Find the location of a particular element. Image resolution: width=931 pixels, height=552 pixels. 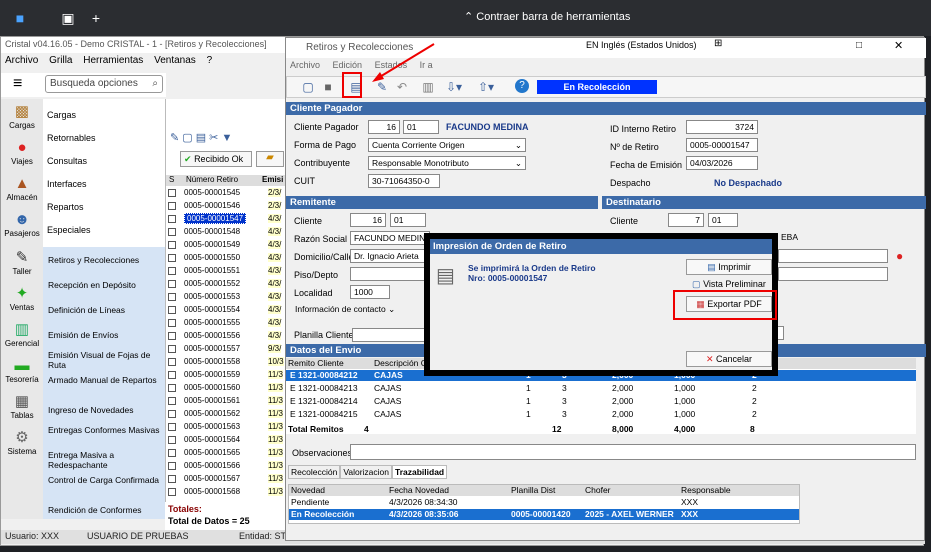

vista-label: Vista Preliminar is located at coordinates (734, 284).